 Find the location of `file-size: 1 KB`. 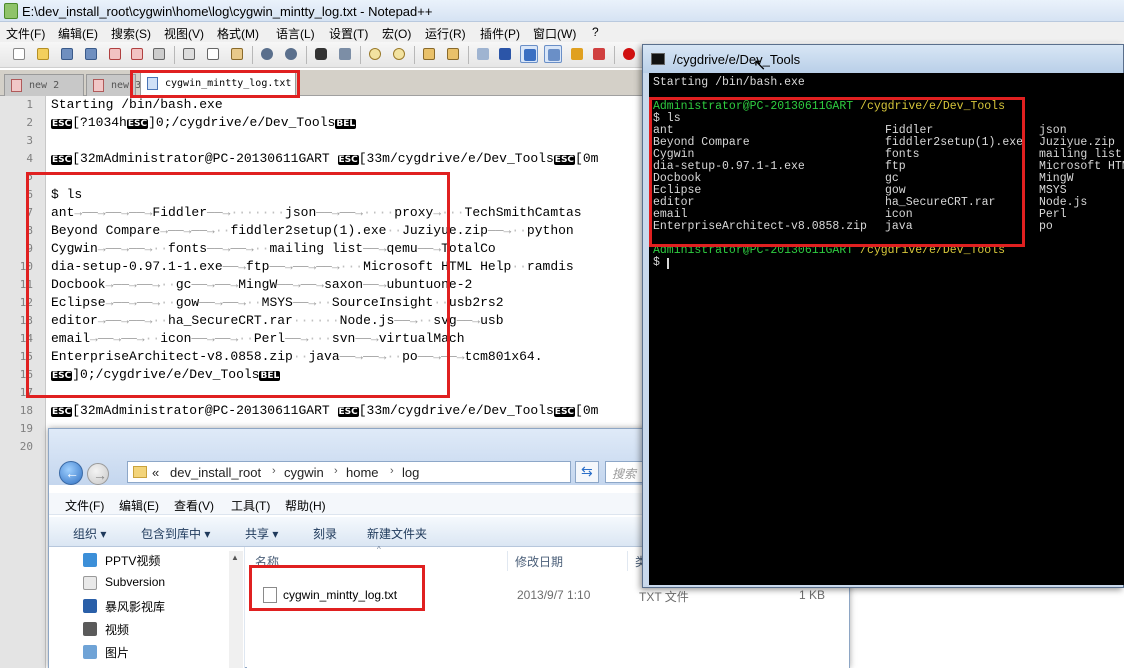

file-size: 1 KB is located at coordinates (812, 595).